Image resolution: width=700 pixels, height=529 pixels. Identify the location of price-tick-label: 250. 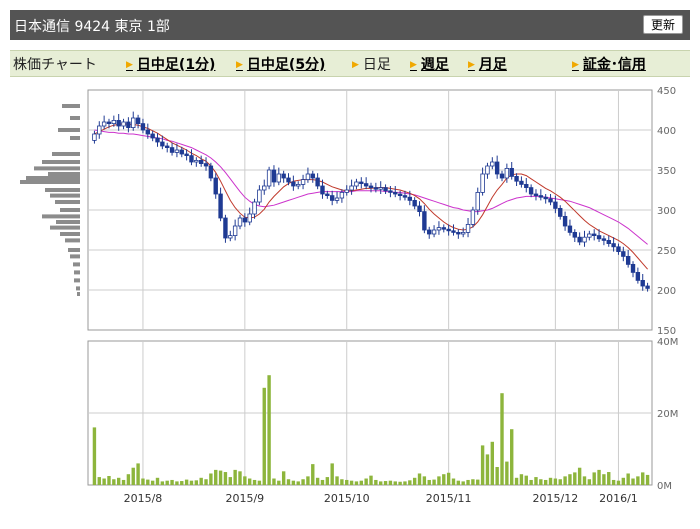
(666, 251).